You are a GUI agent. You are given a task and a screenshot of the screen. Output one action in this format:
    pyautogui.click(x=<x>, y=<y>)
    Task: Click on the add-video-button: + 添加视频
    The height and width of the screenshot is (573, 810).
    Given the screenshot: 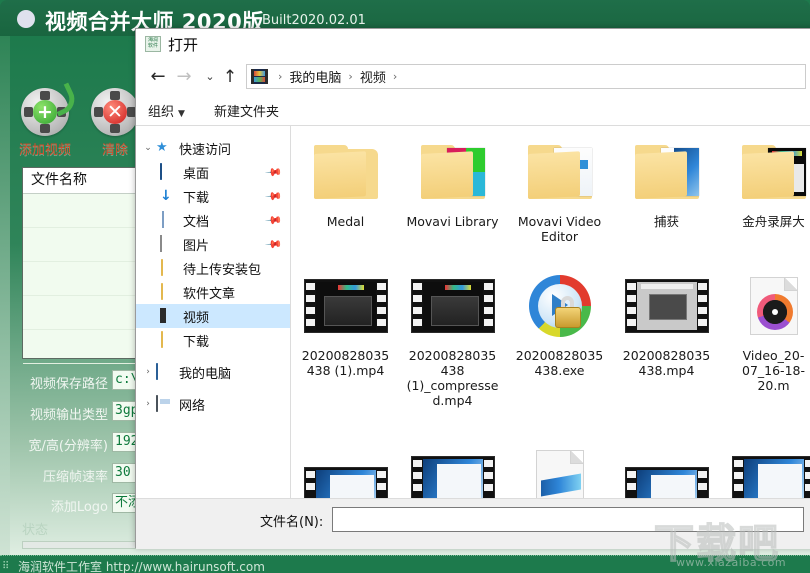 What is the action you would take?
    pyautogui.click(x=47, y=120)
    